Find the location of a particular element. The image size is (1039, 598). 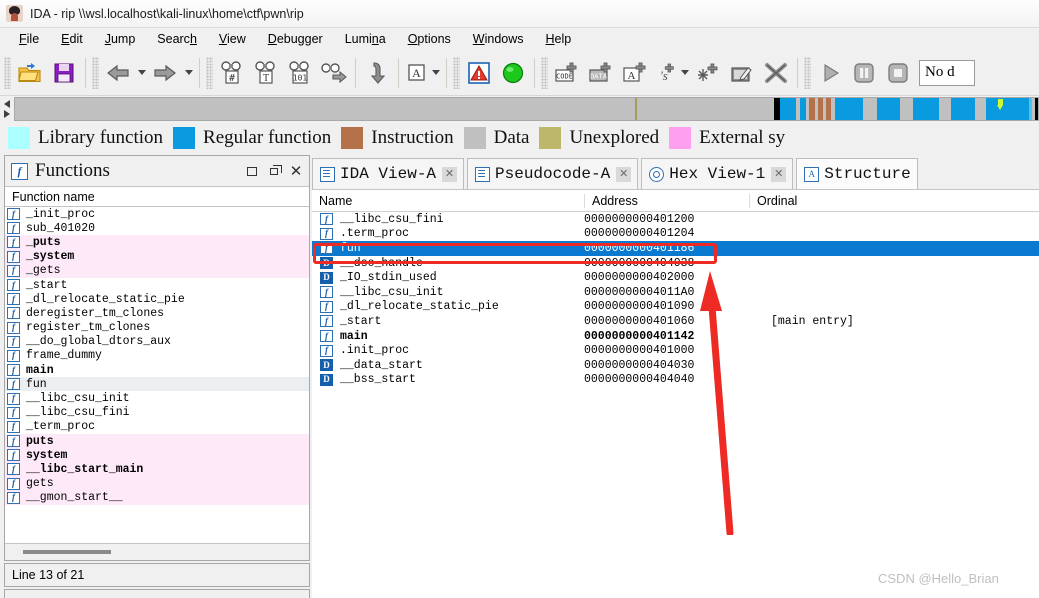

function-list-item: f gets is located at coordinates (157, 483).